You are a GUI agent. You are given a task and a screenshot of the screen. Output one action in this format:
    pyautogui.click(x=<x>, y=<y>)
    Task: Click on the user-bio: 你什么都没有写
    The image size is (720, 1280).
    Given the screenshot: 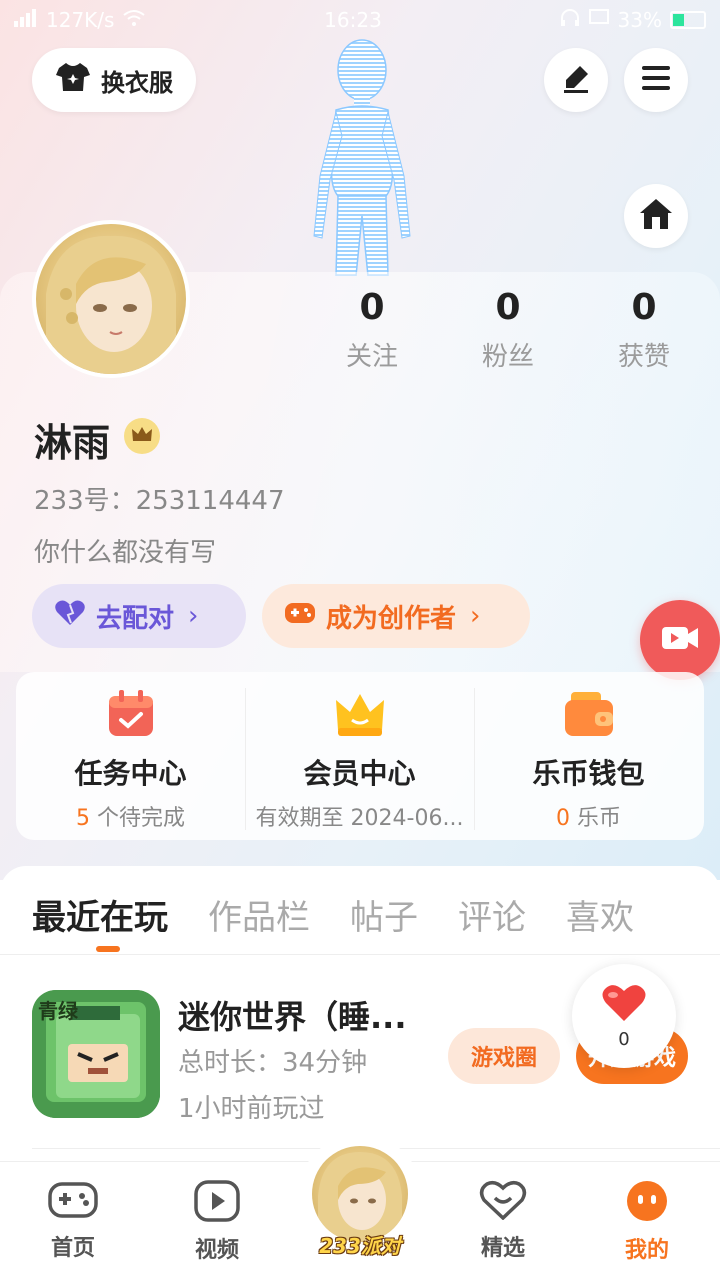 What is the action you would take?
    pyautogui.click(x=125, y=553)
    